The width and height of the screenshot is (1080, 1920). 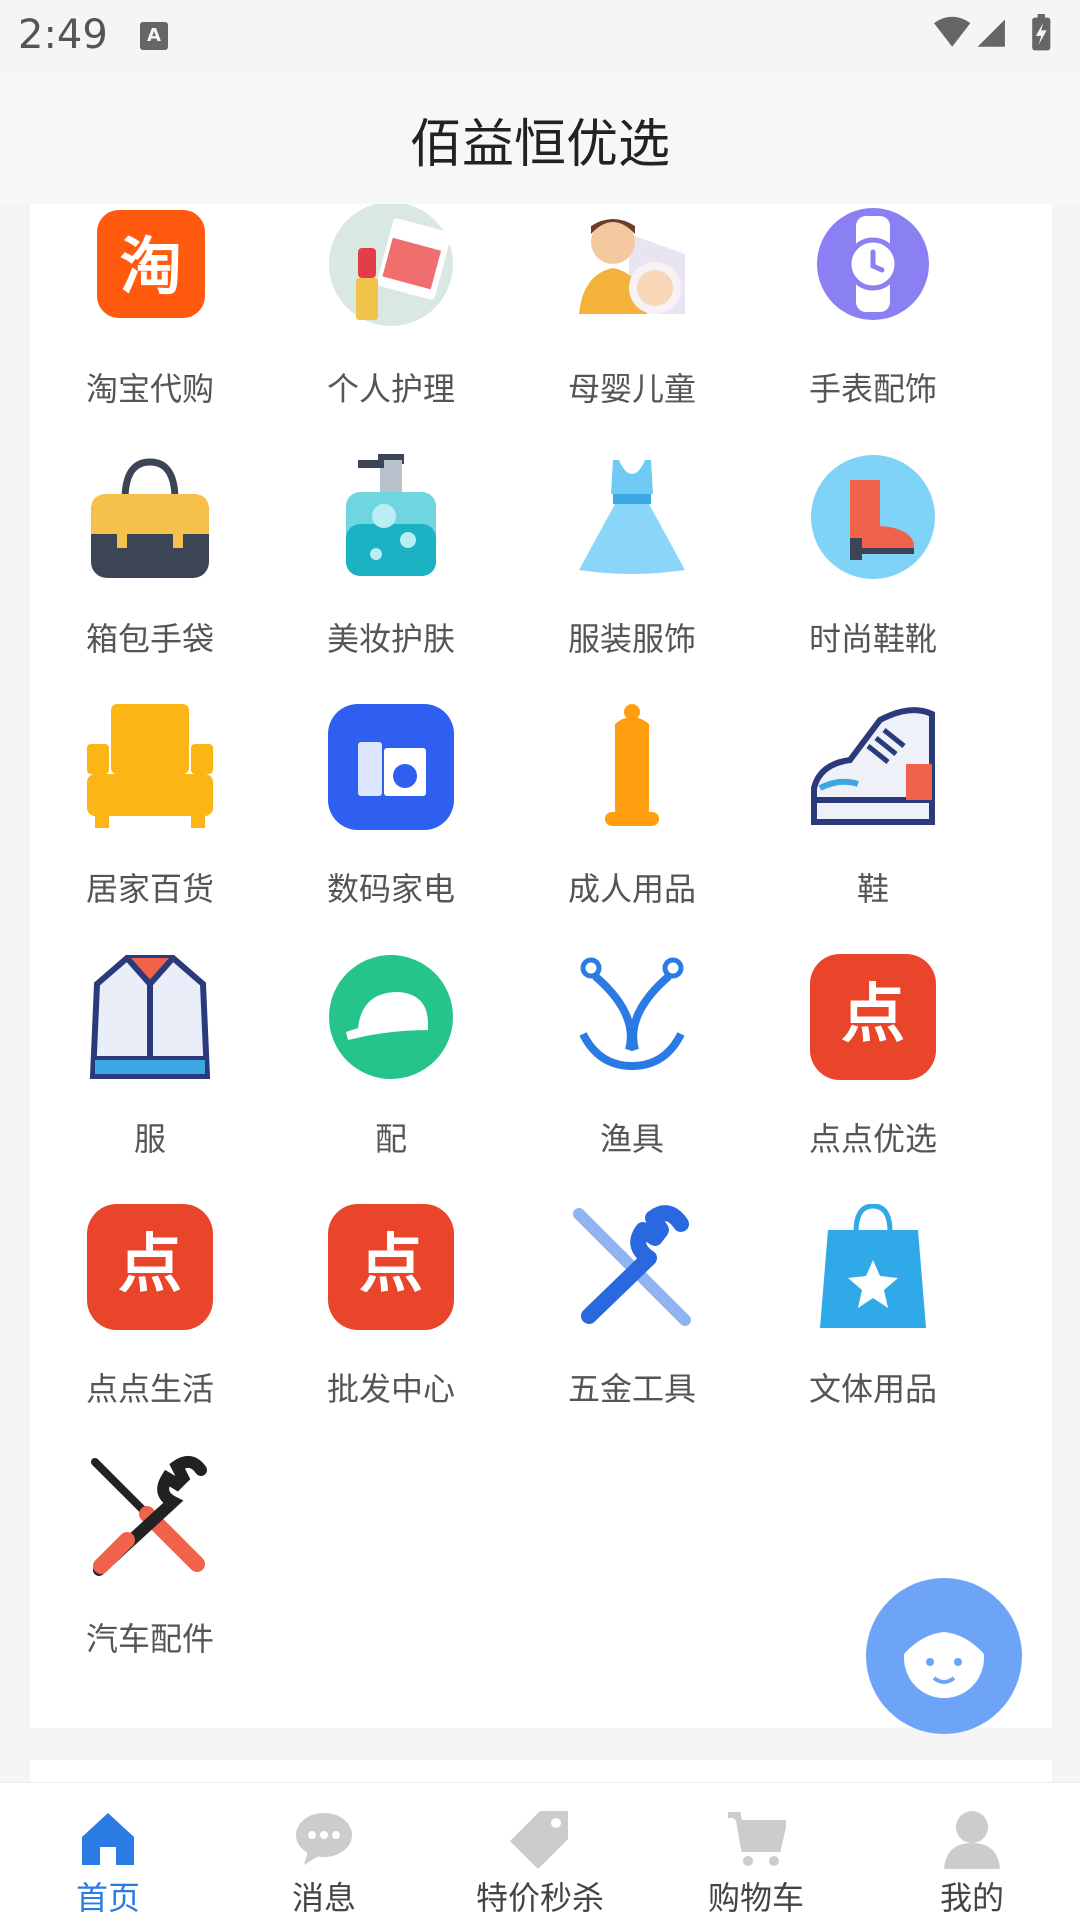 What do you see at coordinates (150, 829) in the screenshot?
I see `category-item: 居家百货` at bounding box center [150, 829].